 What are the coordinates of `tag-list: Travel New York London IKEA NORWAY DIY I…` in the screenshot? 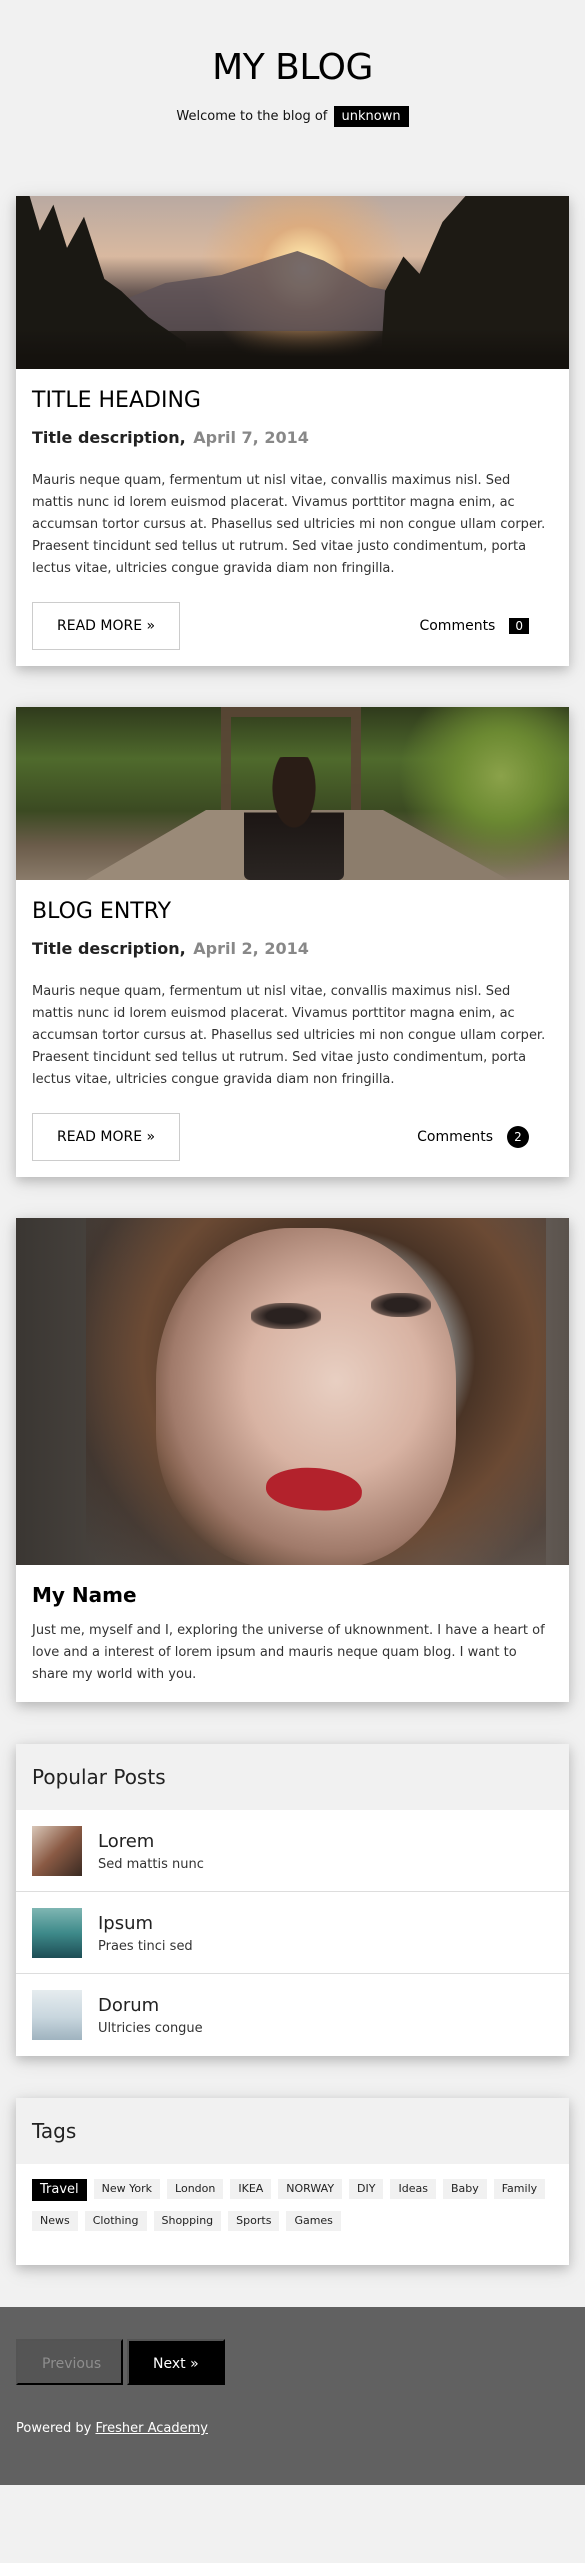 It's located at (292, 2195).